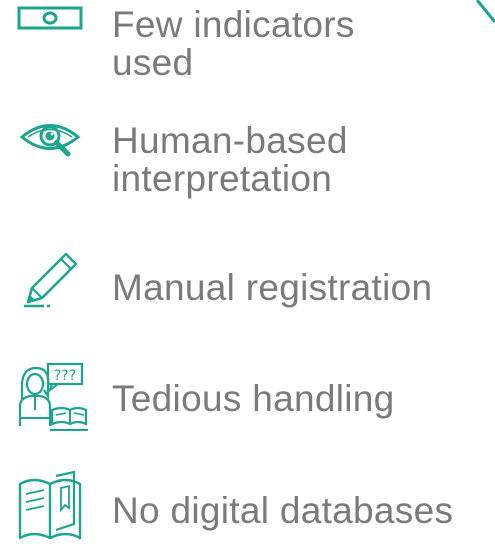 The image size is (495, 546). I want to click on open-book-icon, so click(51, 505).